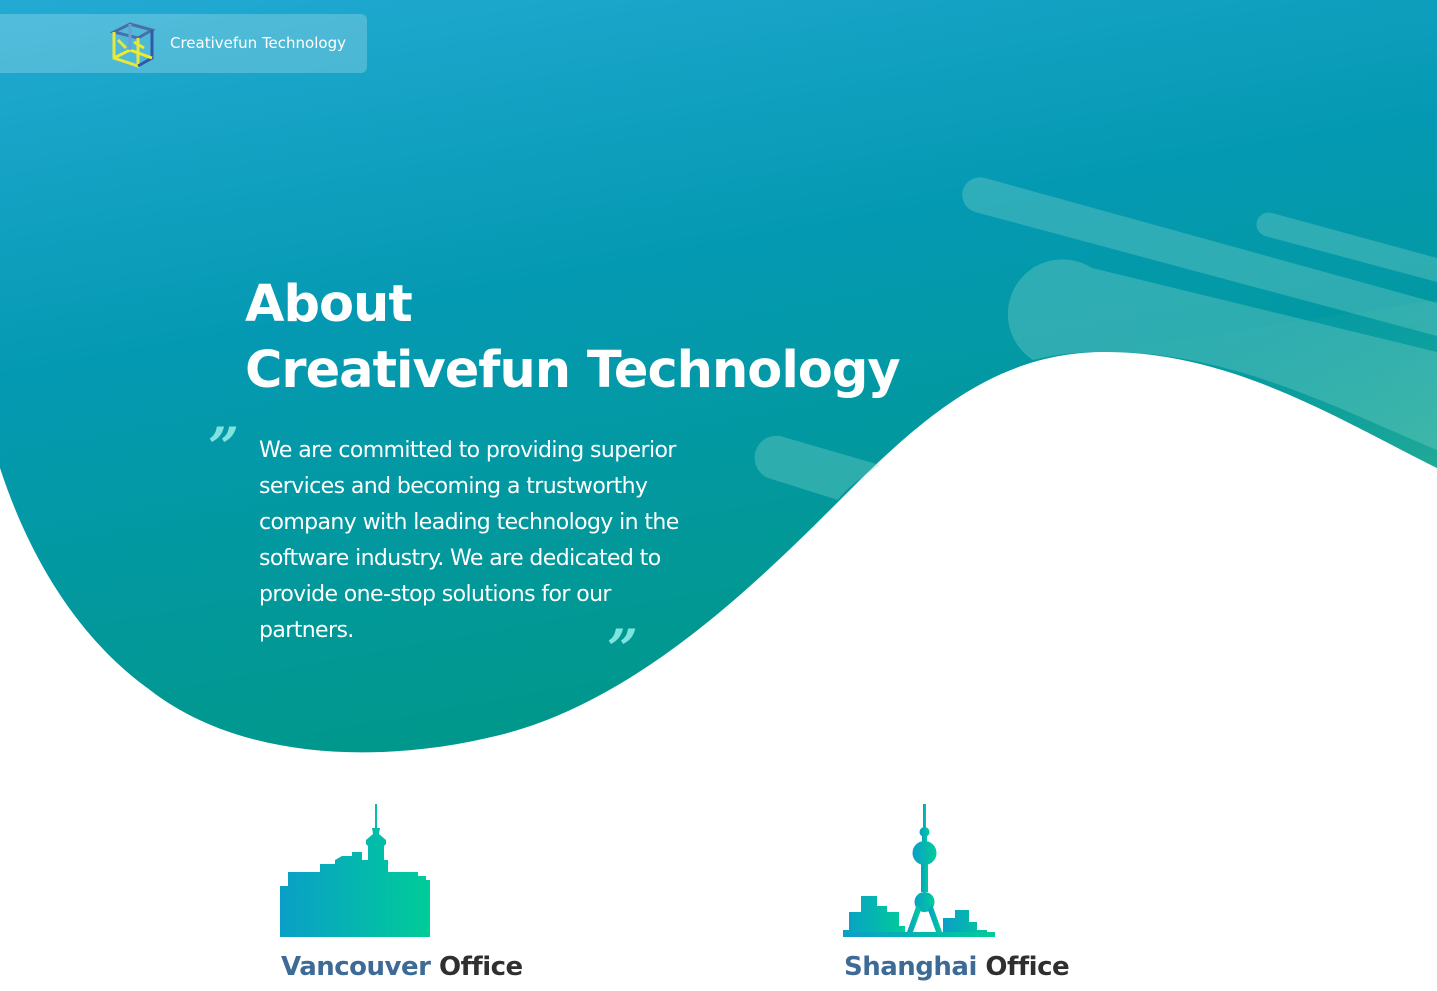 The image size is (1437, 991). What do you see at coordinates (623, 649) in the screenshot?
I see `quote-close-icon: ”` at bounding box center [623, 649].